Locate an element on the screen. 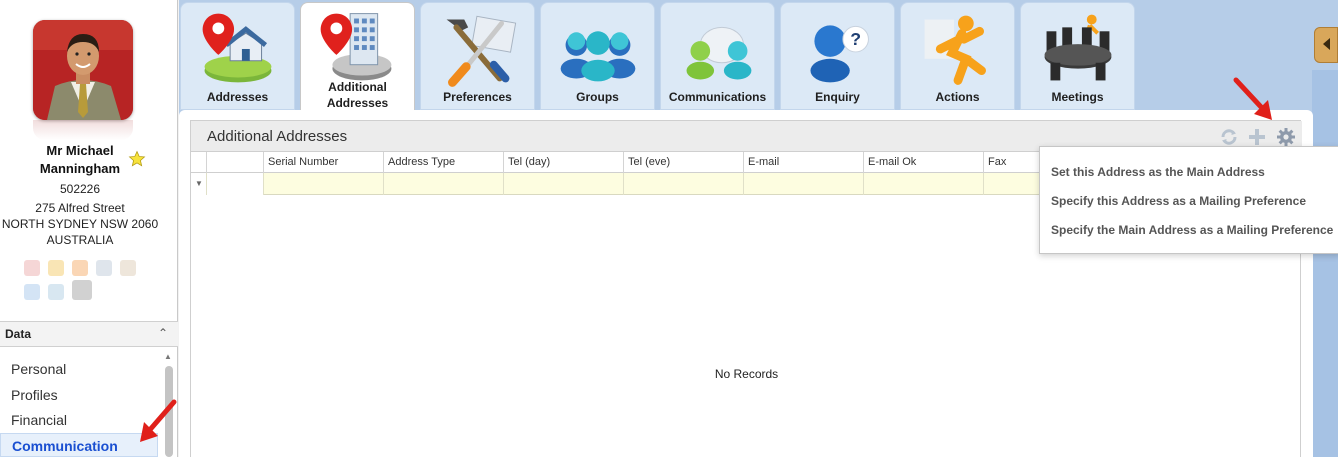 This screenshot has height=457, width=1338. group-people-icon is located at coordinates (598, 56).